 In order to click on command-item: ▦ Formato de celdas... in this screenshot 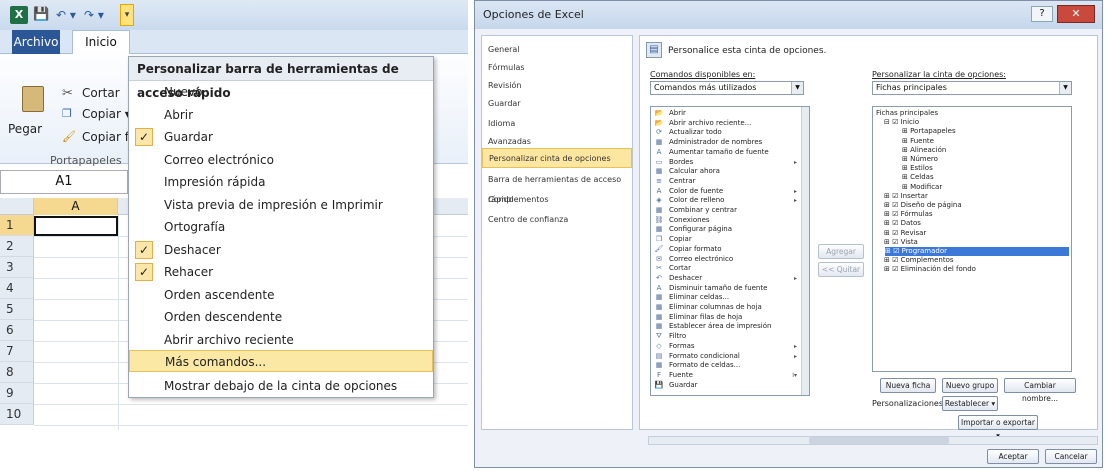, I will do `click(726, 365)`.